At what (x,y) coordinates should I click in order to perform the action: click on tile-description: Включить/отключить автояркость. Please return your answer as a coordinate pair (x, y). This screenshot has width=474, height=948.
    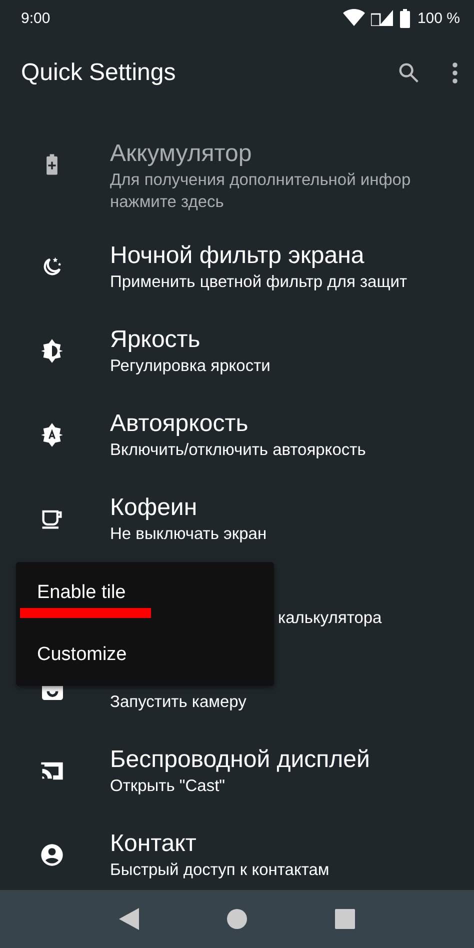
    Looking at the image, I should click on (238, 450).